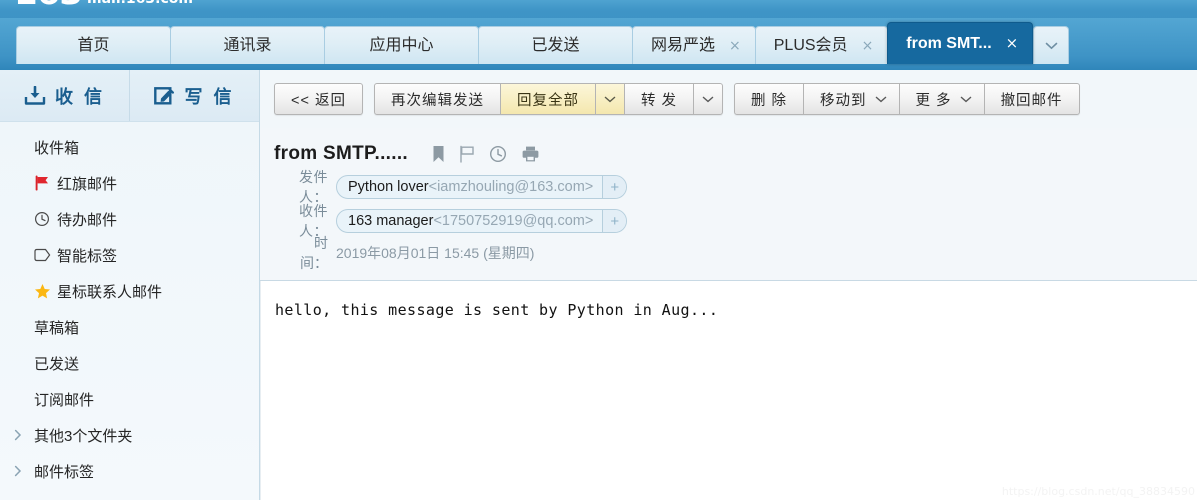 This screenshot has width=1197, height=500. Describe the element at coordinates (469, 221) in the screenshot. I see `to-address-text: 163 manager <1750752919@qq.com>` at that location.